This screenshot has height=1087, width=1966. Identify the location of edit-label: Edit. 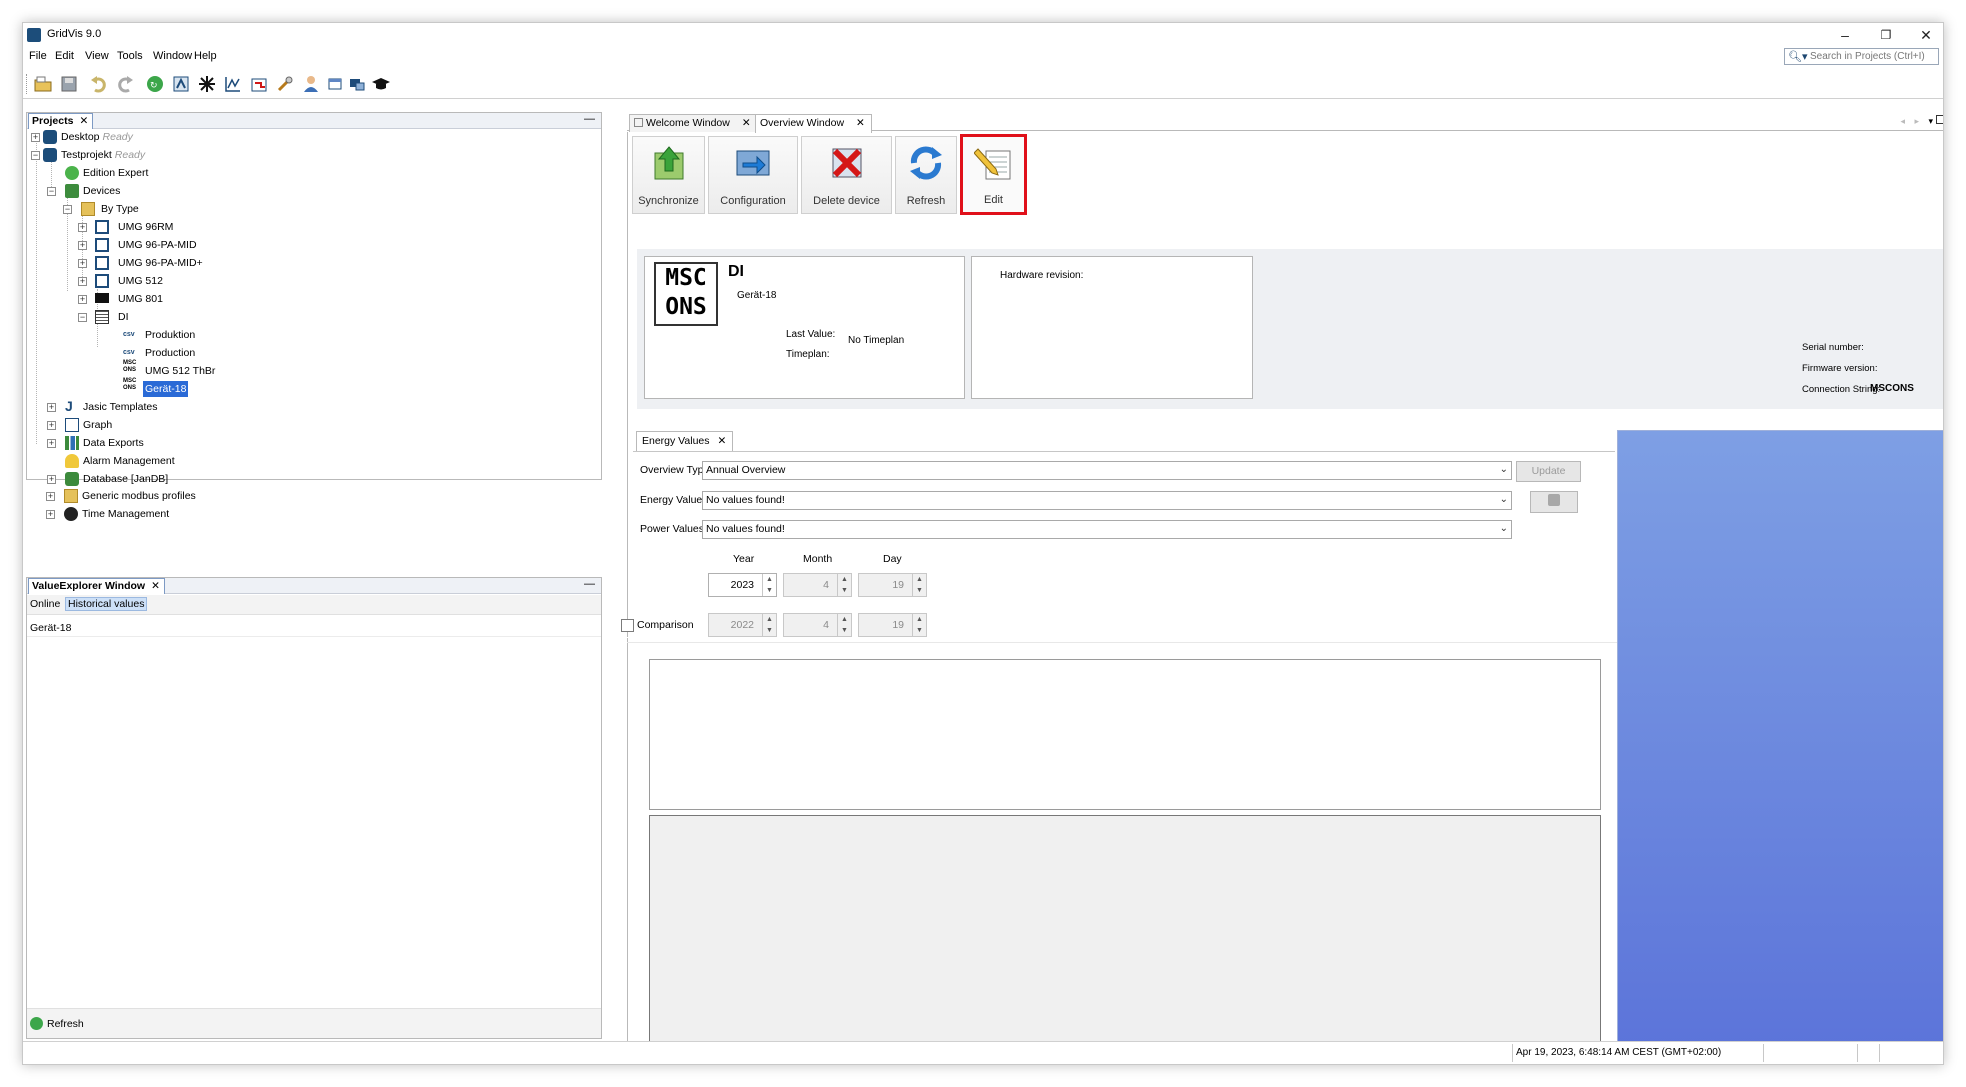
(993, 200).